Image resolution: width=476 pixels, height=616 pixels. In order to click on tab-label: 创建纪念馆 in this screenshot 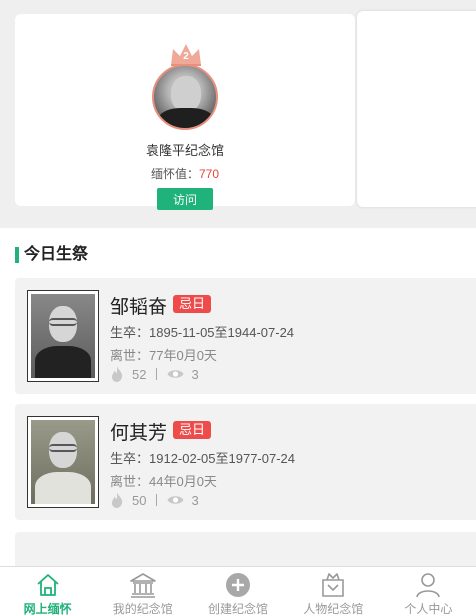, I will do `click(238, 609)`.